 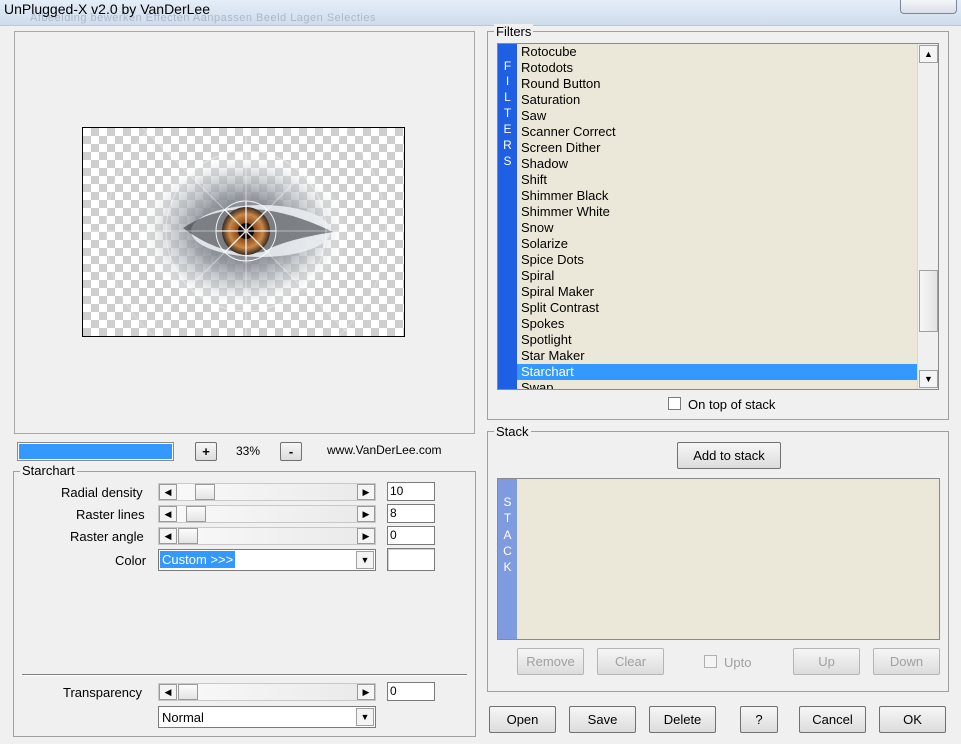 What do you see at coordinates (717, 164) in the screenshot?
I see `filter-list-item: Shadow` at bounding box center [717, 164].